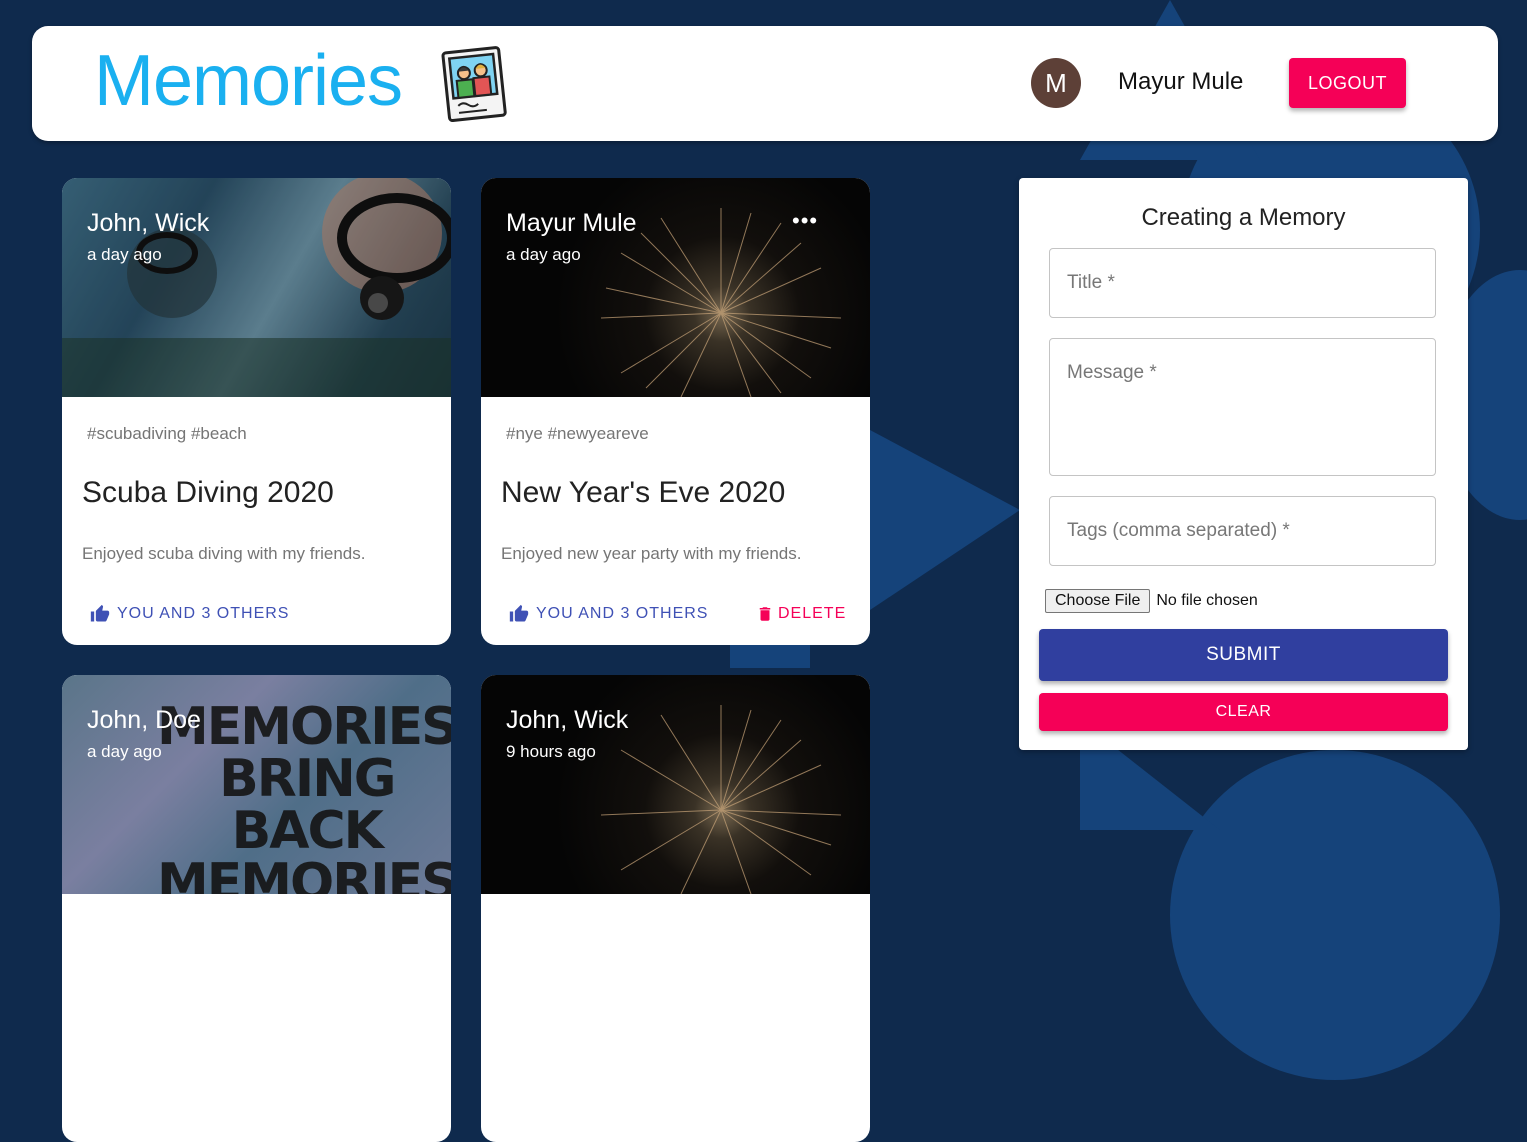 The image size is (1527, 1142). Describe the element at coordinates (651, 553) in the screenshot. I see `post-message: Enjoyed new year party with my friends.` at that location.